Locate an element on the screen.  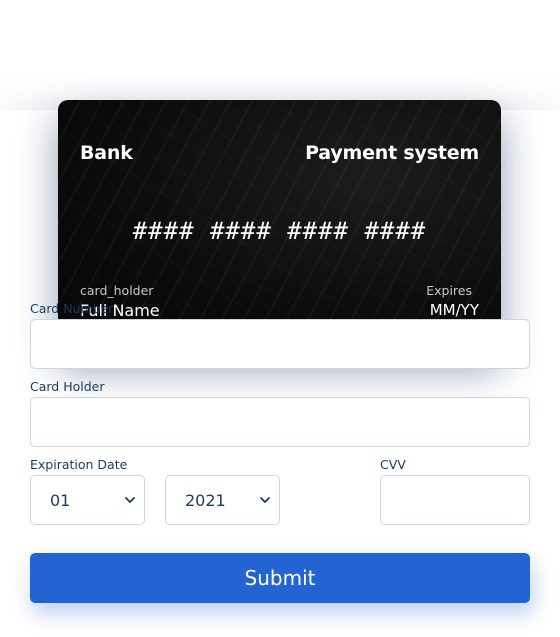
expiration-year-value: 2021 is located at coordinates (205, 500).